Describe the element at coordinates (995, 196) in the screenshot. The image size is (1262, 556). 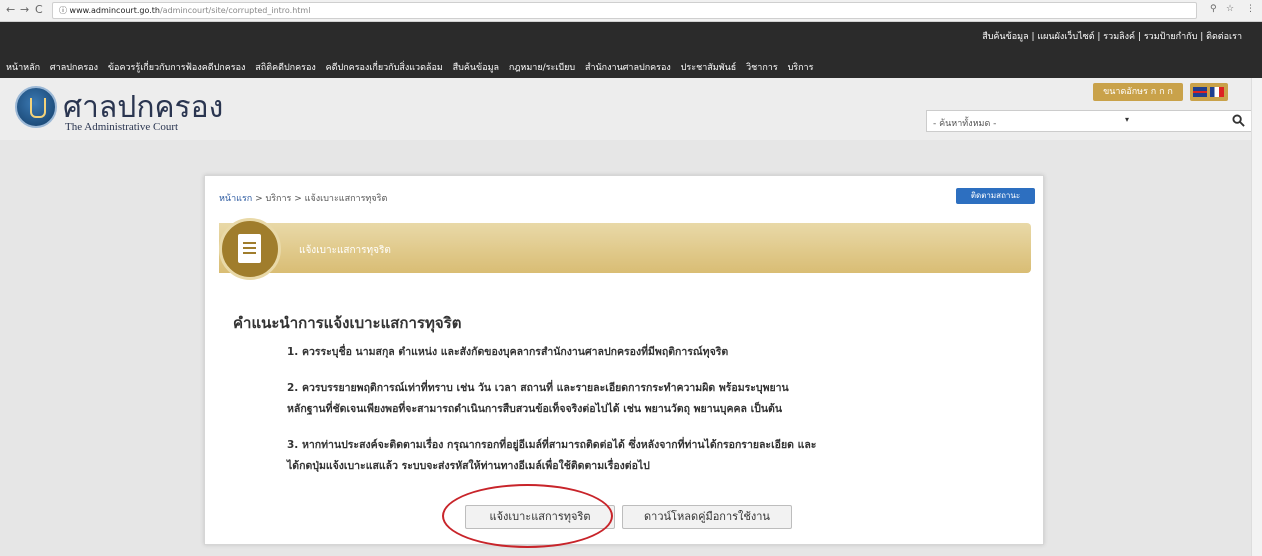
I see `track-status-button: ติดตามสถานะ` at that location.